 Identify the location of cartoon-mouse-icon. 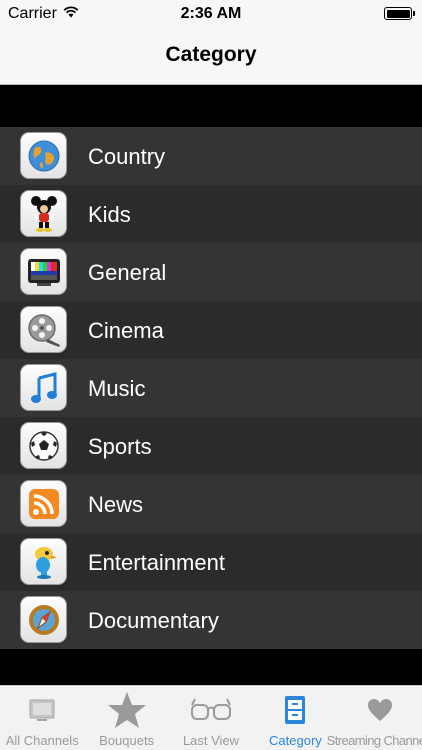
(43, 213).